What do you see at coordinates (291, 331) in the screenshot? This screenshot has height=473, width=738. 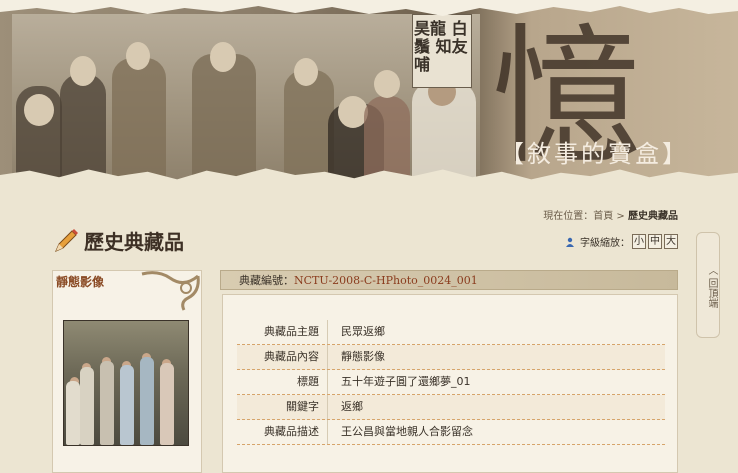 I see `detail-label: 典藏品主題` at bounding box center [291, 331].